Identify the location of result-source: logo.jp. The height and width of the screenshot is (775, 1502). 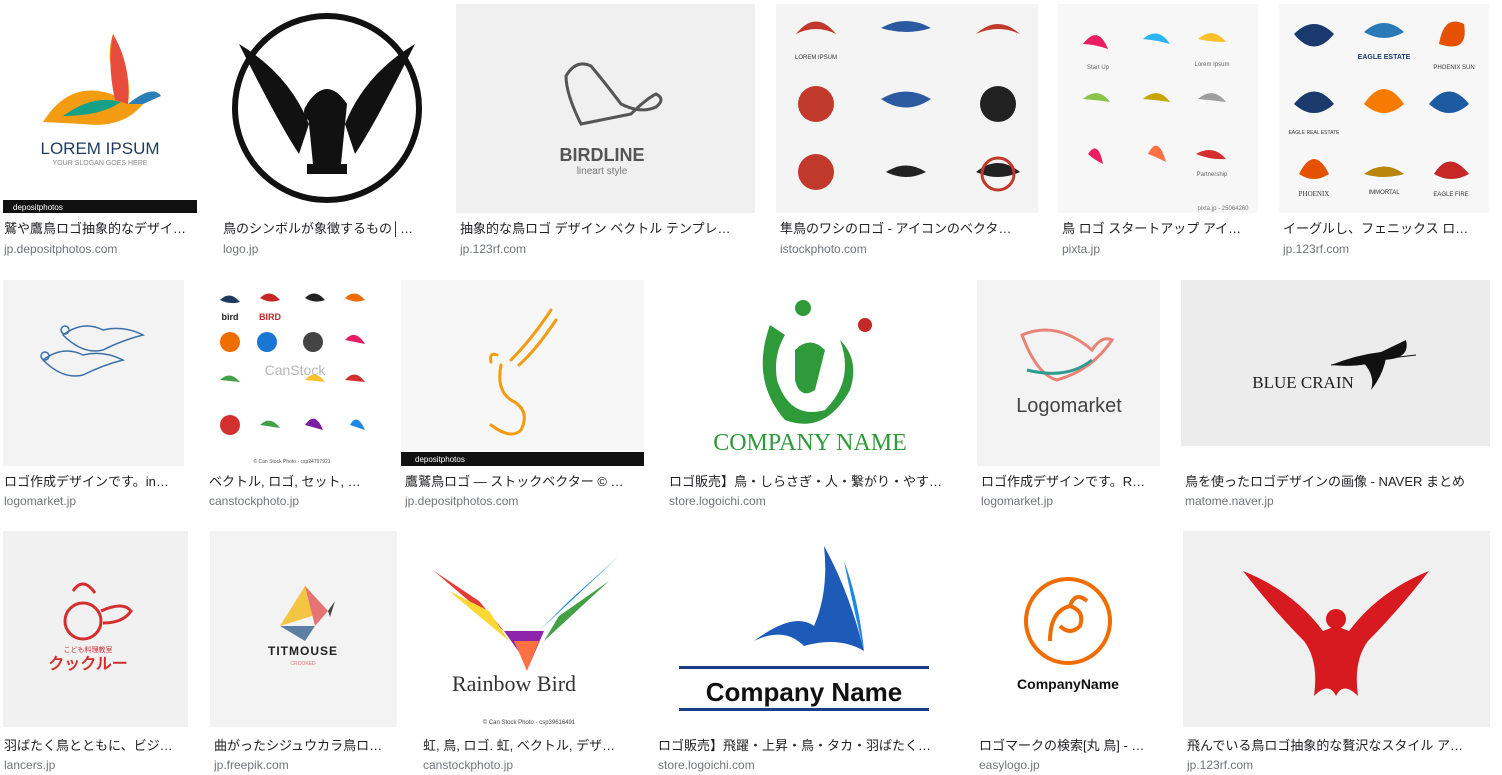
(241, 249).